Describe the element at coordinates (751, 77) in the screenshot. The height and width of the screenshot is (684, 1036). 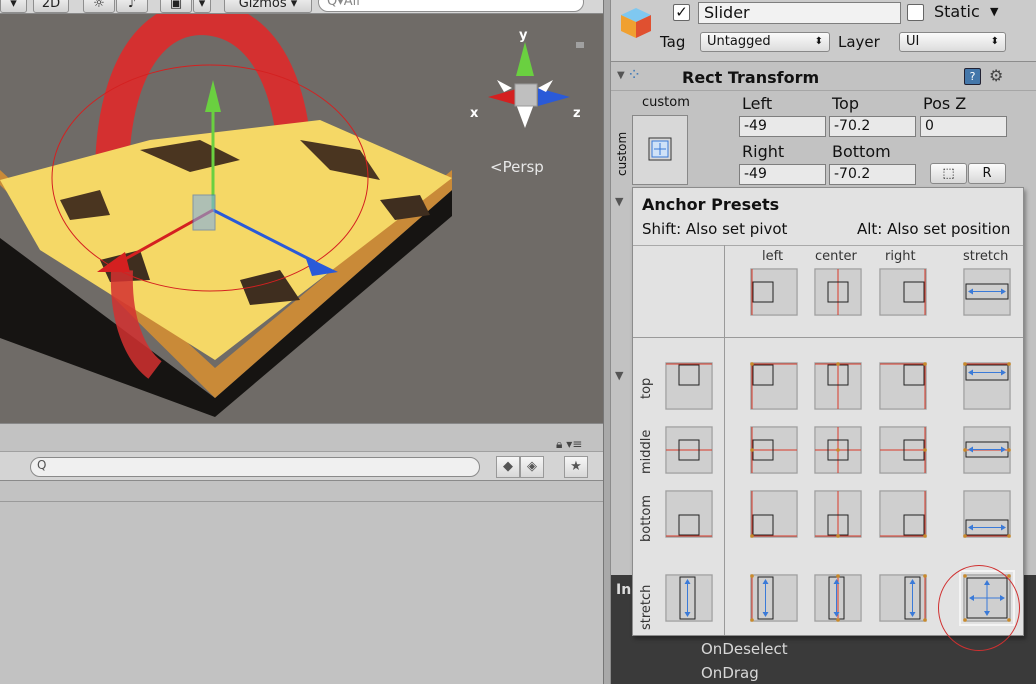
I see `rect-transform-title: Rect Transform` at that location.